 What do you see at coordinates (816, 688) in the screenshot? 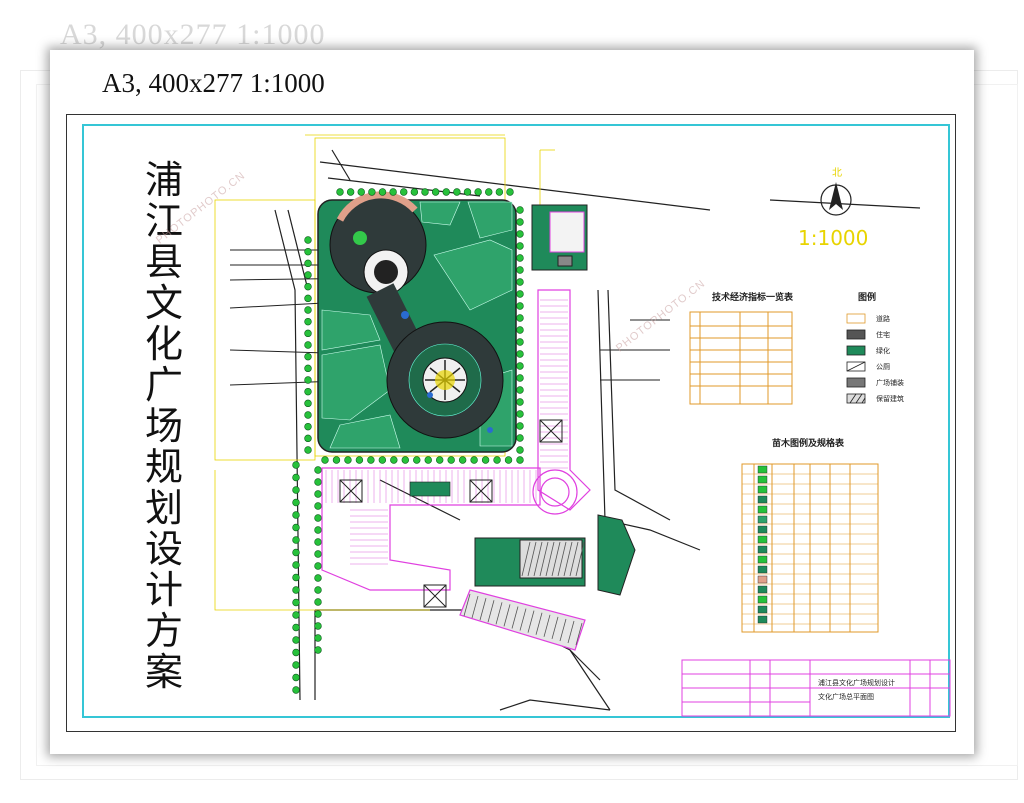
I see `title-block` at bounding box center [816, 688].